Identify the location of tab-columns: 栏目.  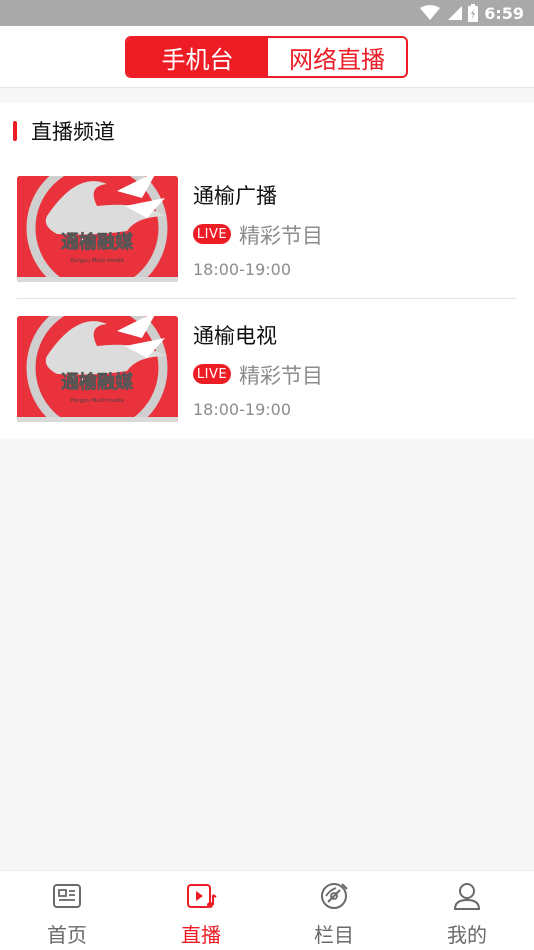
(334, 910).